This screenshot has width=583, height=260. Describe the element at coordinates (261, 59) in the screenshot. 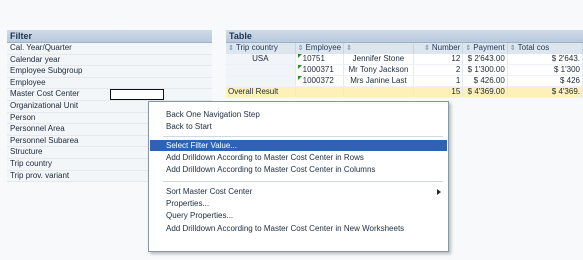

I see `table-cell: USA` at that location.